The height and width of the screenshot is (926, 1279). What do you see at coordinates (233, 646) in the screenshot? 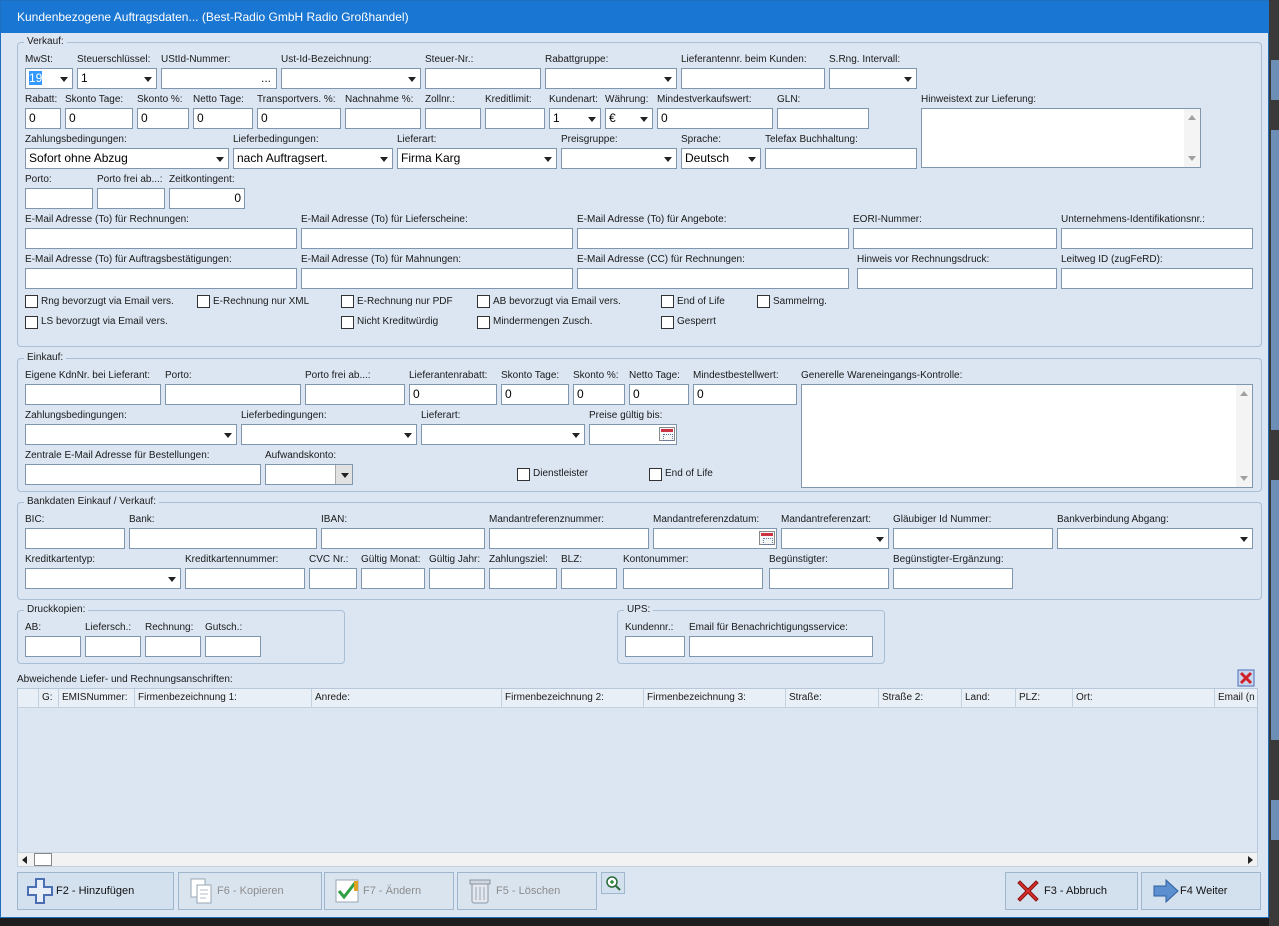
I see `dk-gutsch-input` at bounding box center [233, 646].